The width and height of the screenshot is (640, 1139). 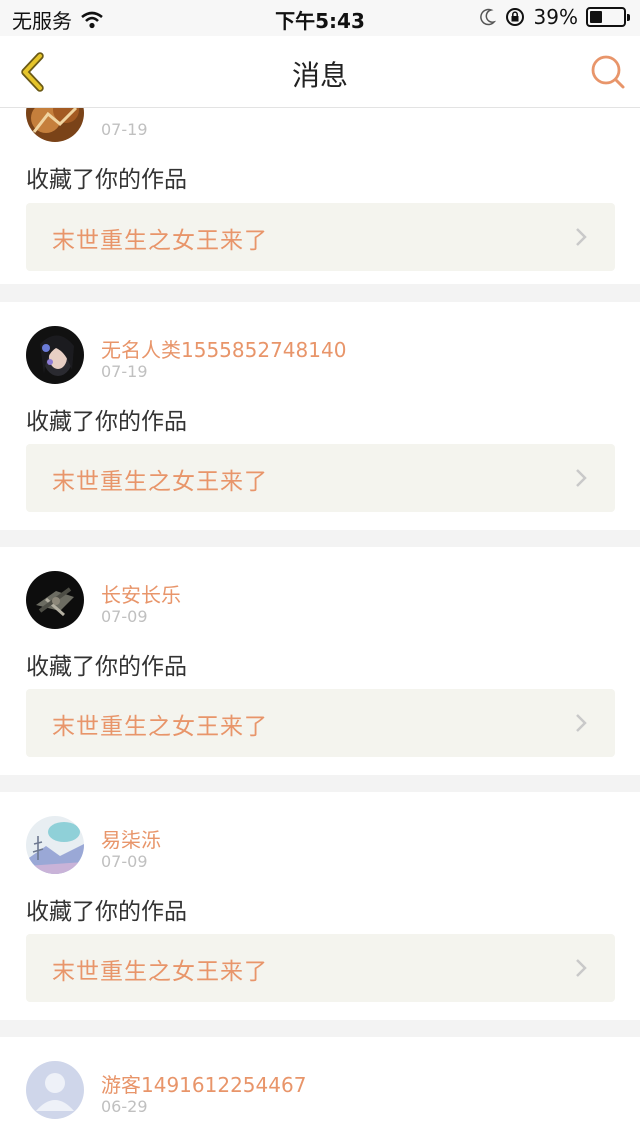 What do you see at coordinates (608, 72) in the screenshot?
I see `search-icon` at bounding box center [608, 72].